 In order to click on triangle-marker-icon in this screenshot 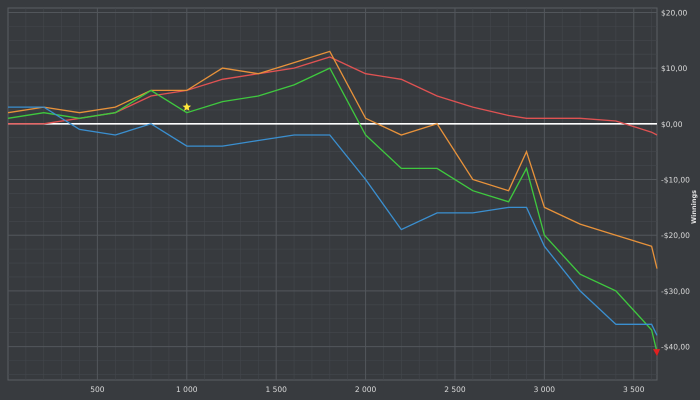, I will do `click(656, 352)`.